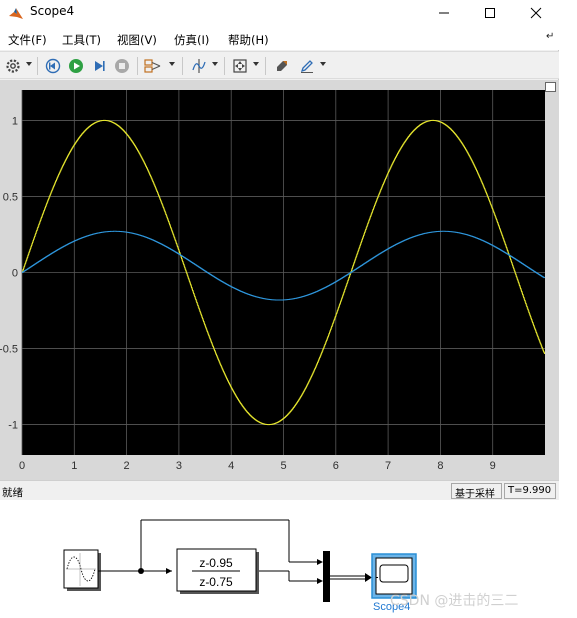  What do you see at coordinates (74, 466) in the screenshot?
I see `x-tick-label: 1` at bounding box center [74, 466].